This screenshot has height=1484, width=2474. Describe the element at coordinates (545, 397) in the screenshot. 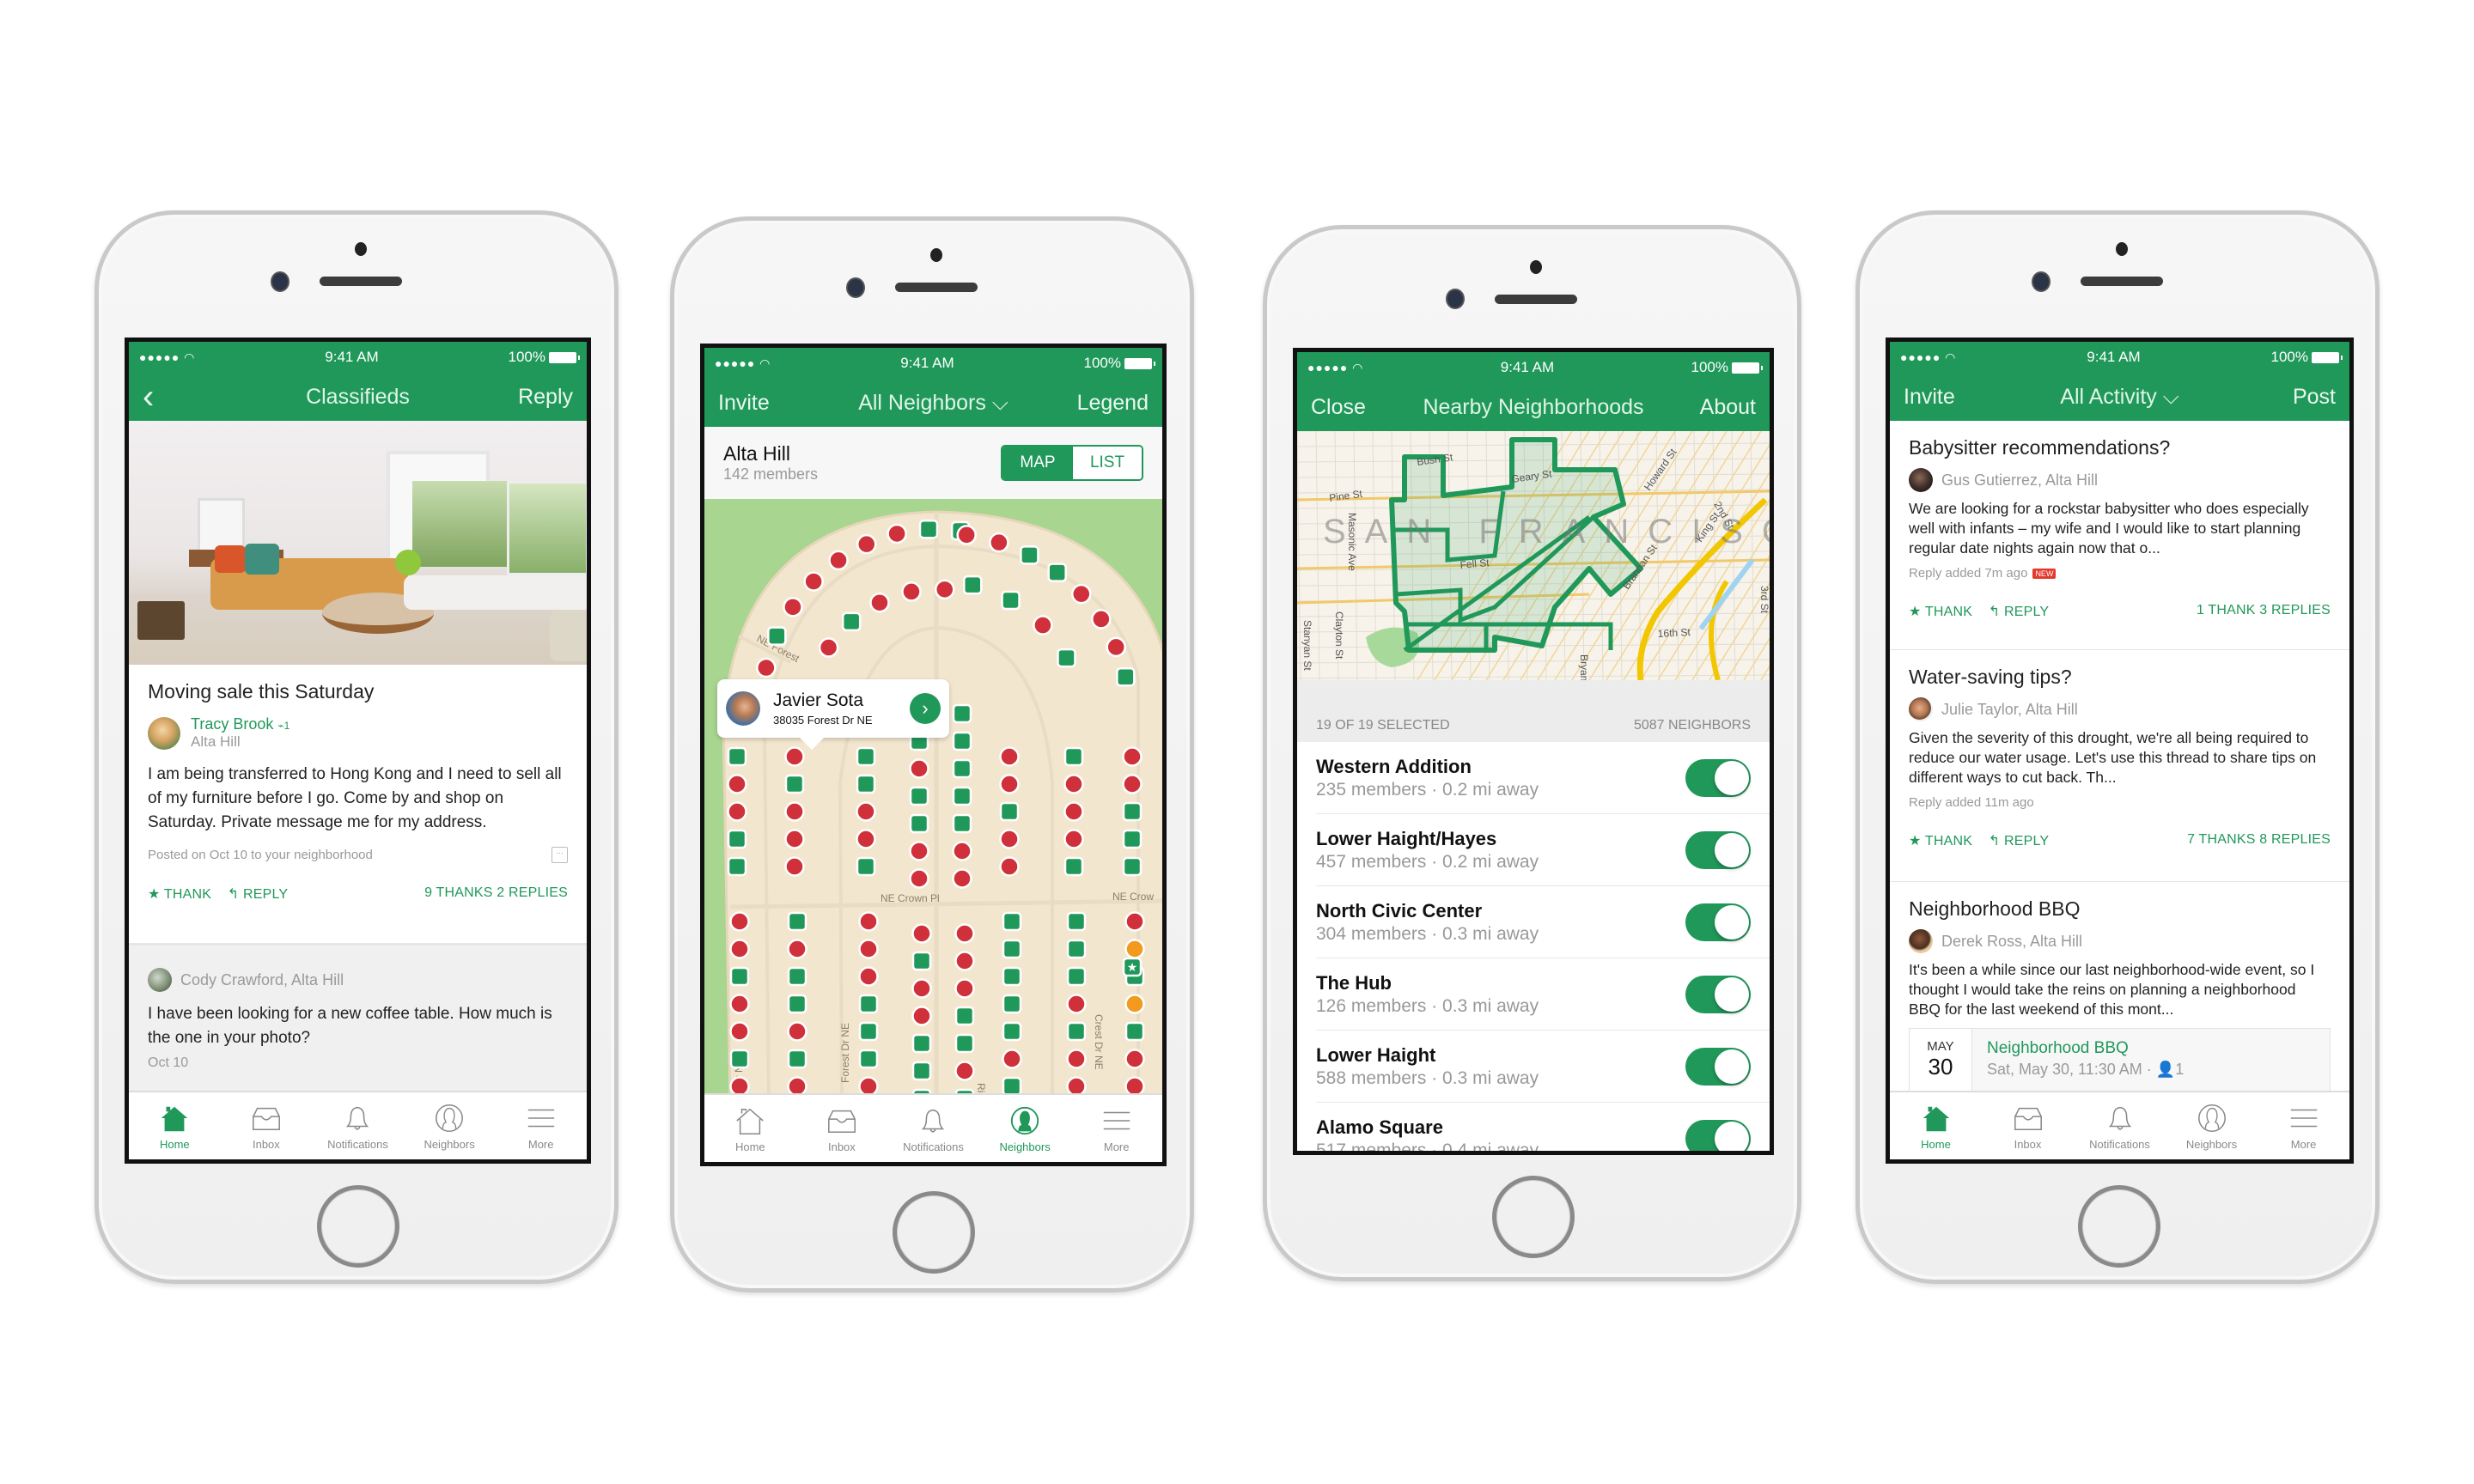

I see `reply-button: Reply` at that location.